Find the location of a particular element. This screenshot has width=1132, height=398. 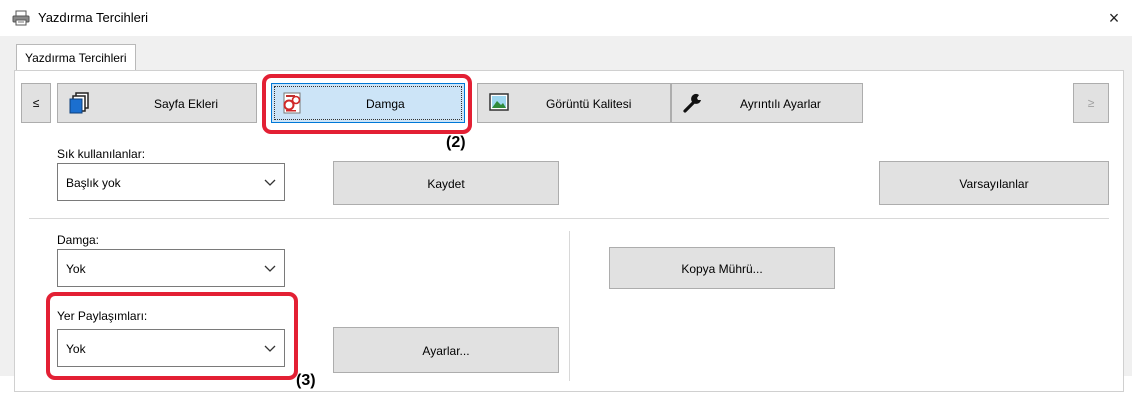

previous-arrow-icon: ≤ is located at coordinates (36, 103).